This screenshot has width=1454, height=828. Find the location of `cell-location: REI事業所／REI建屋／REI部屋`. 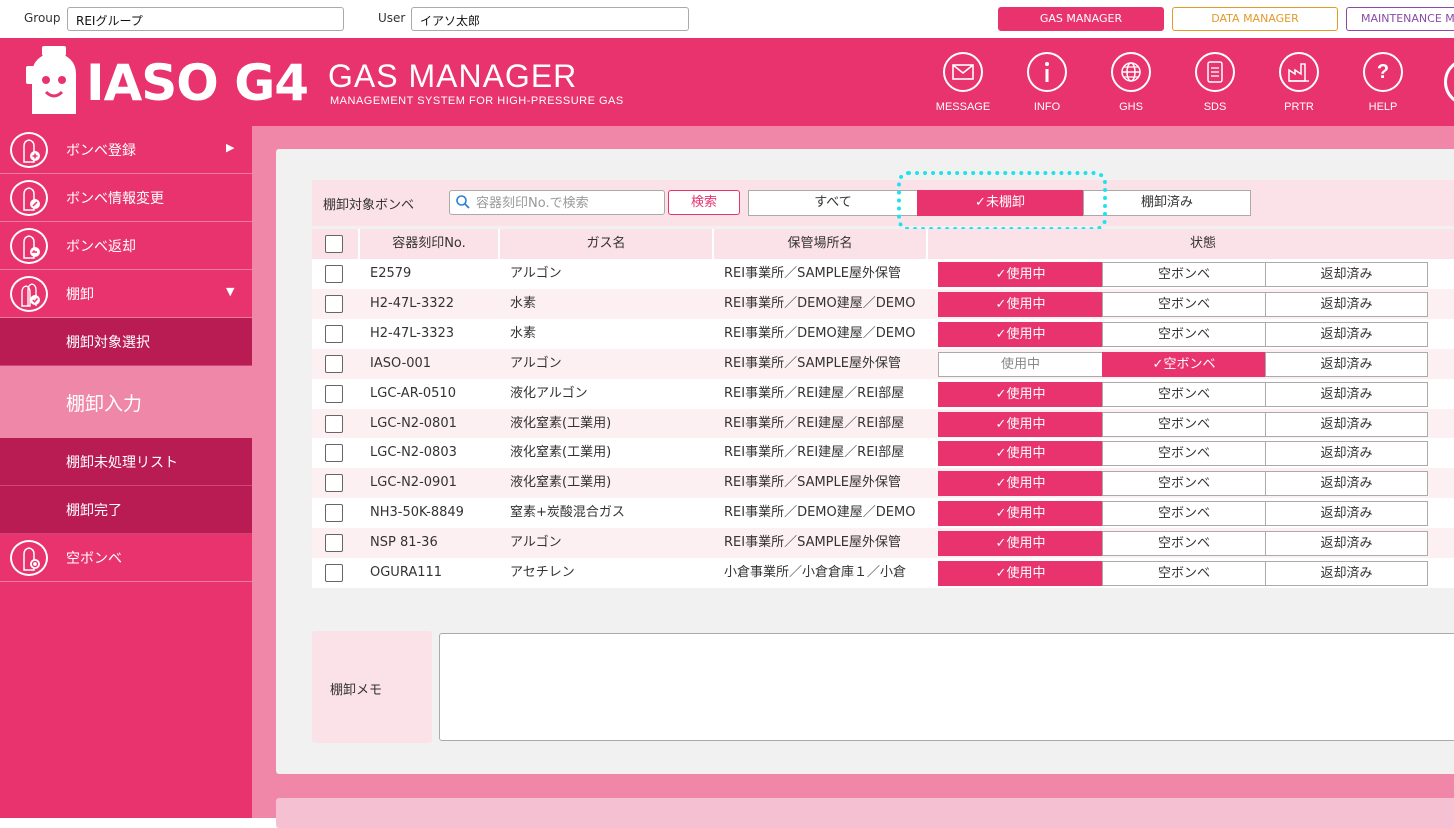

cell-location: REI事業所／REI建屋／REI部屋 is located at coordinates (814, 453).